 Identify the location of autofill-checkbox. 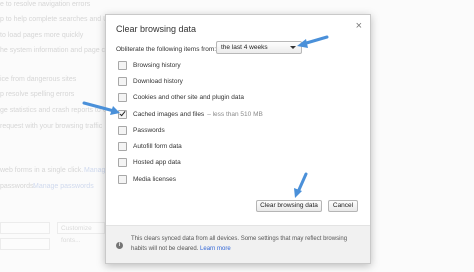
(122, 146).